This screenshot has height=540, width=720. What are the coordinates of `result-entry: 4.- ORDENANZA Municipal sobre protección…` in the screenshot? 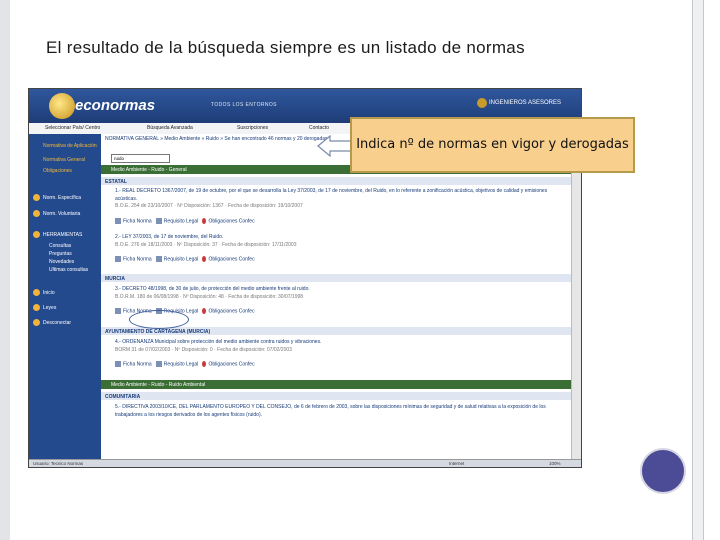 It's located at (340, 346).